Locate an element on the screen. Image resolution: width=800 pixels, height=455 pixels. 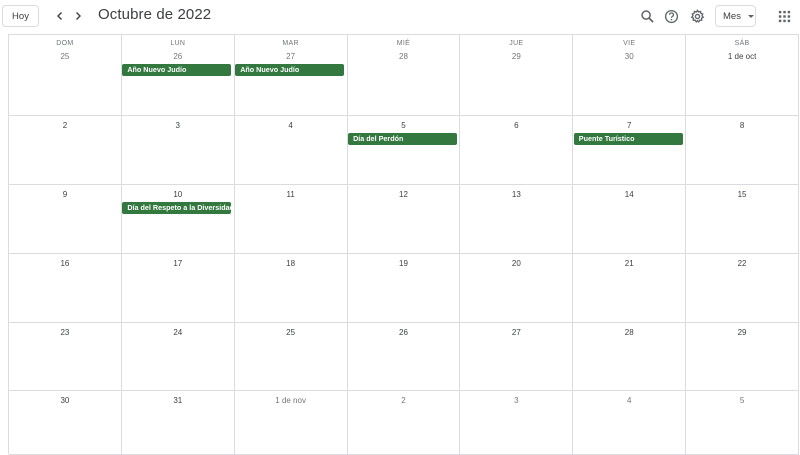
day-number: 9 is located at coordinates (65, 194).